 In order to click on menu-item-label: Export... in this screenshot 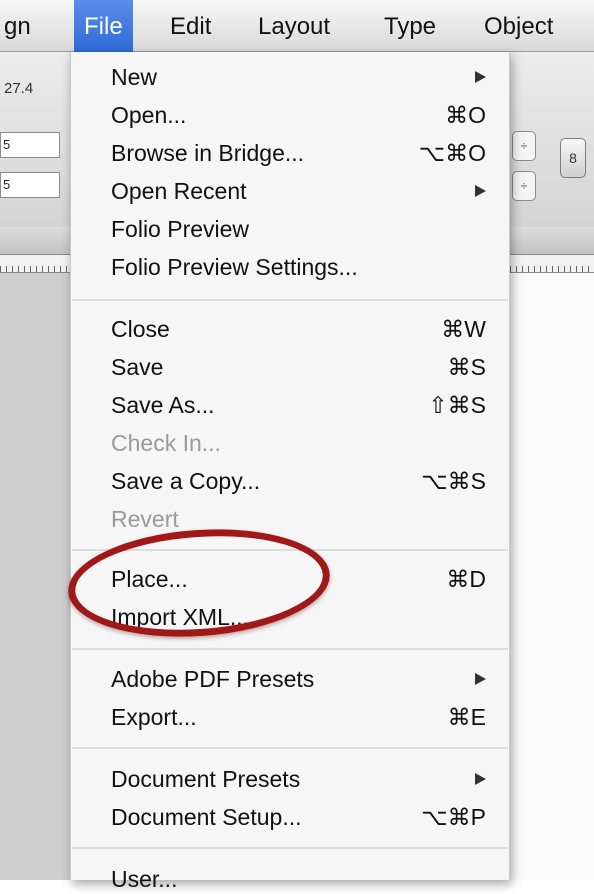, I will do `click(154, 717)`.